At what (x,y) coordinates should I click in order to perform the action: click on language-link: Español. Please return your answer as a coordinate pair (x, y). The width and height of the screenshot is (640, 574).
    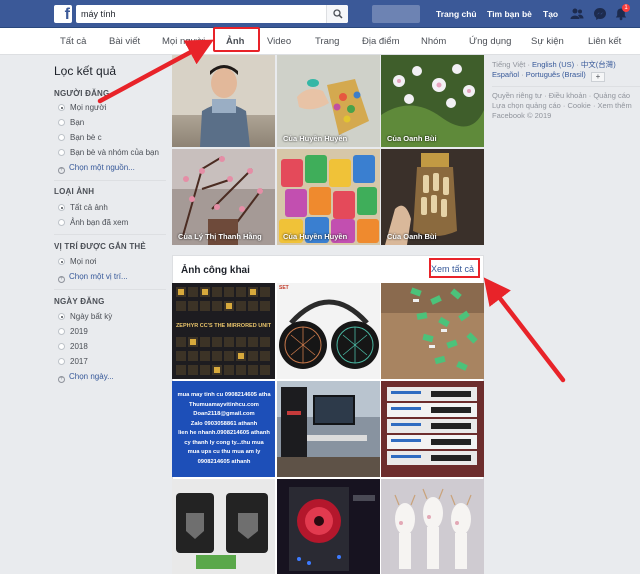
    Looking at the image, I should click on (505, 74).